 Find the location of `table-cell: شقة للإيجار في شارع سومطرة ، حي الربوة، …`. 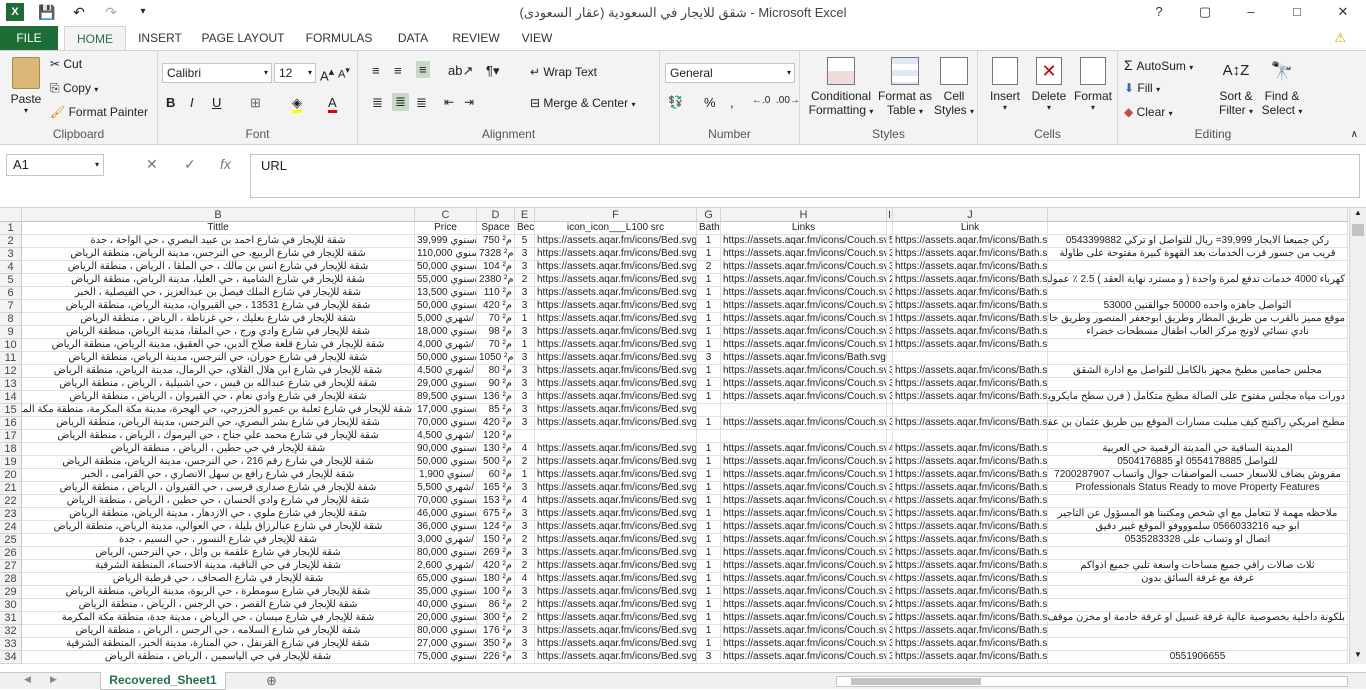

table-cell: شقة للإيجار في شارع سومطرة ، حي الربوة، … is located at coordinates (218, 592).